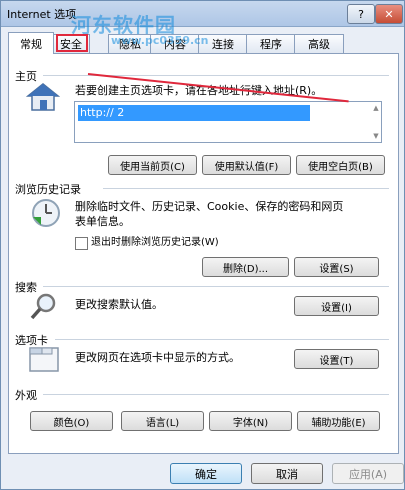 This screenshot has height=490, width=405. What do you see at coordinates (102, 221) in the screenshot?
I see `history-description-line2: 表单信息。` at bounding box center [102, 221].